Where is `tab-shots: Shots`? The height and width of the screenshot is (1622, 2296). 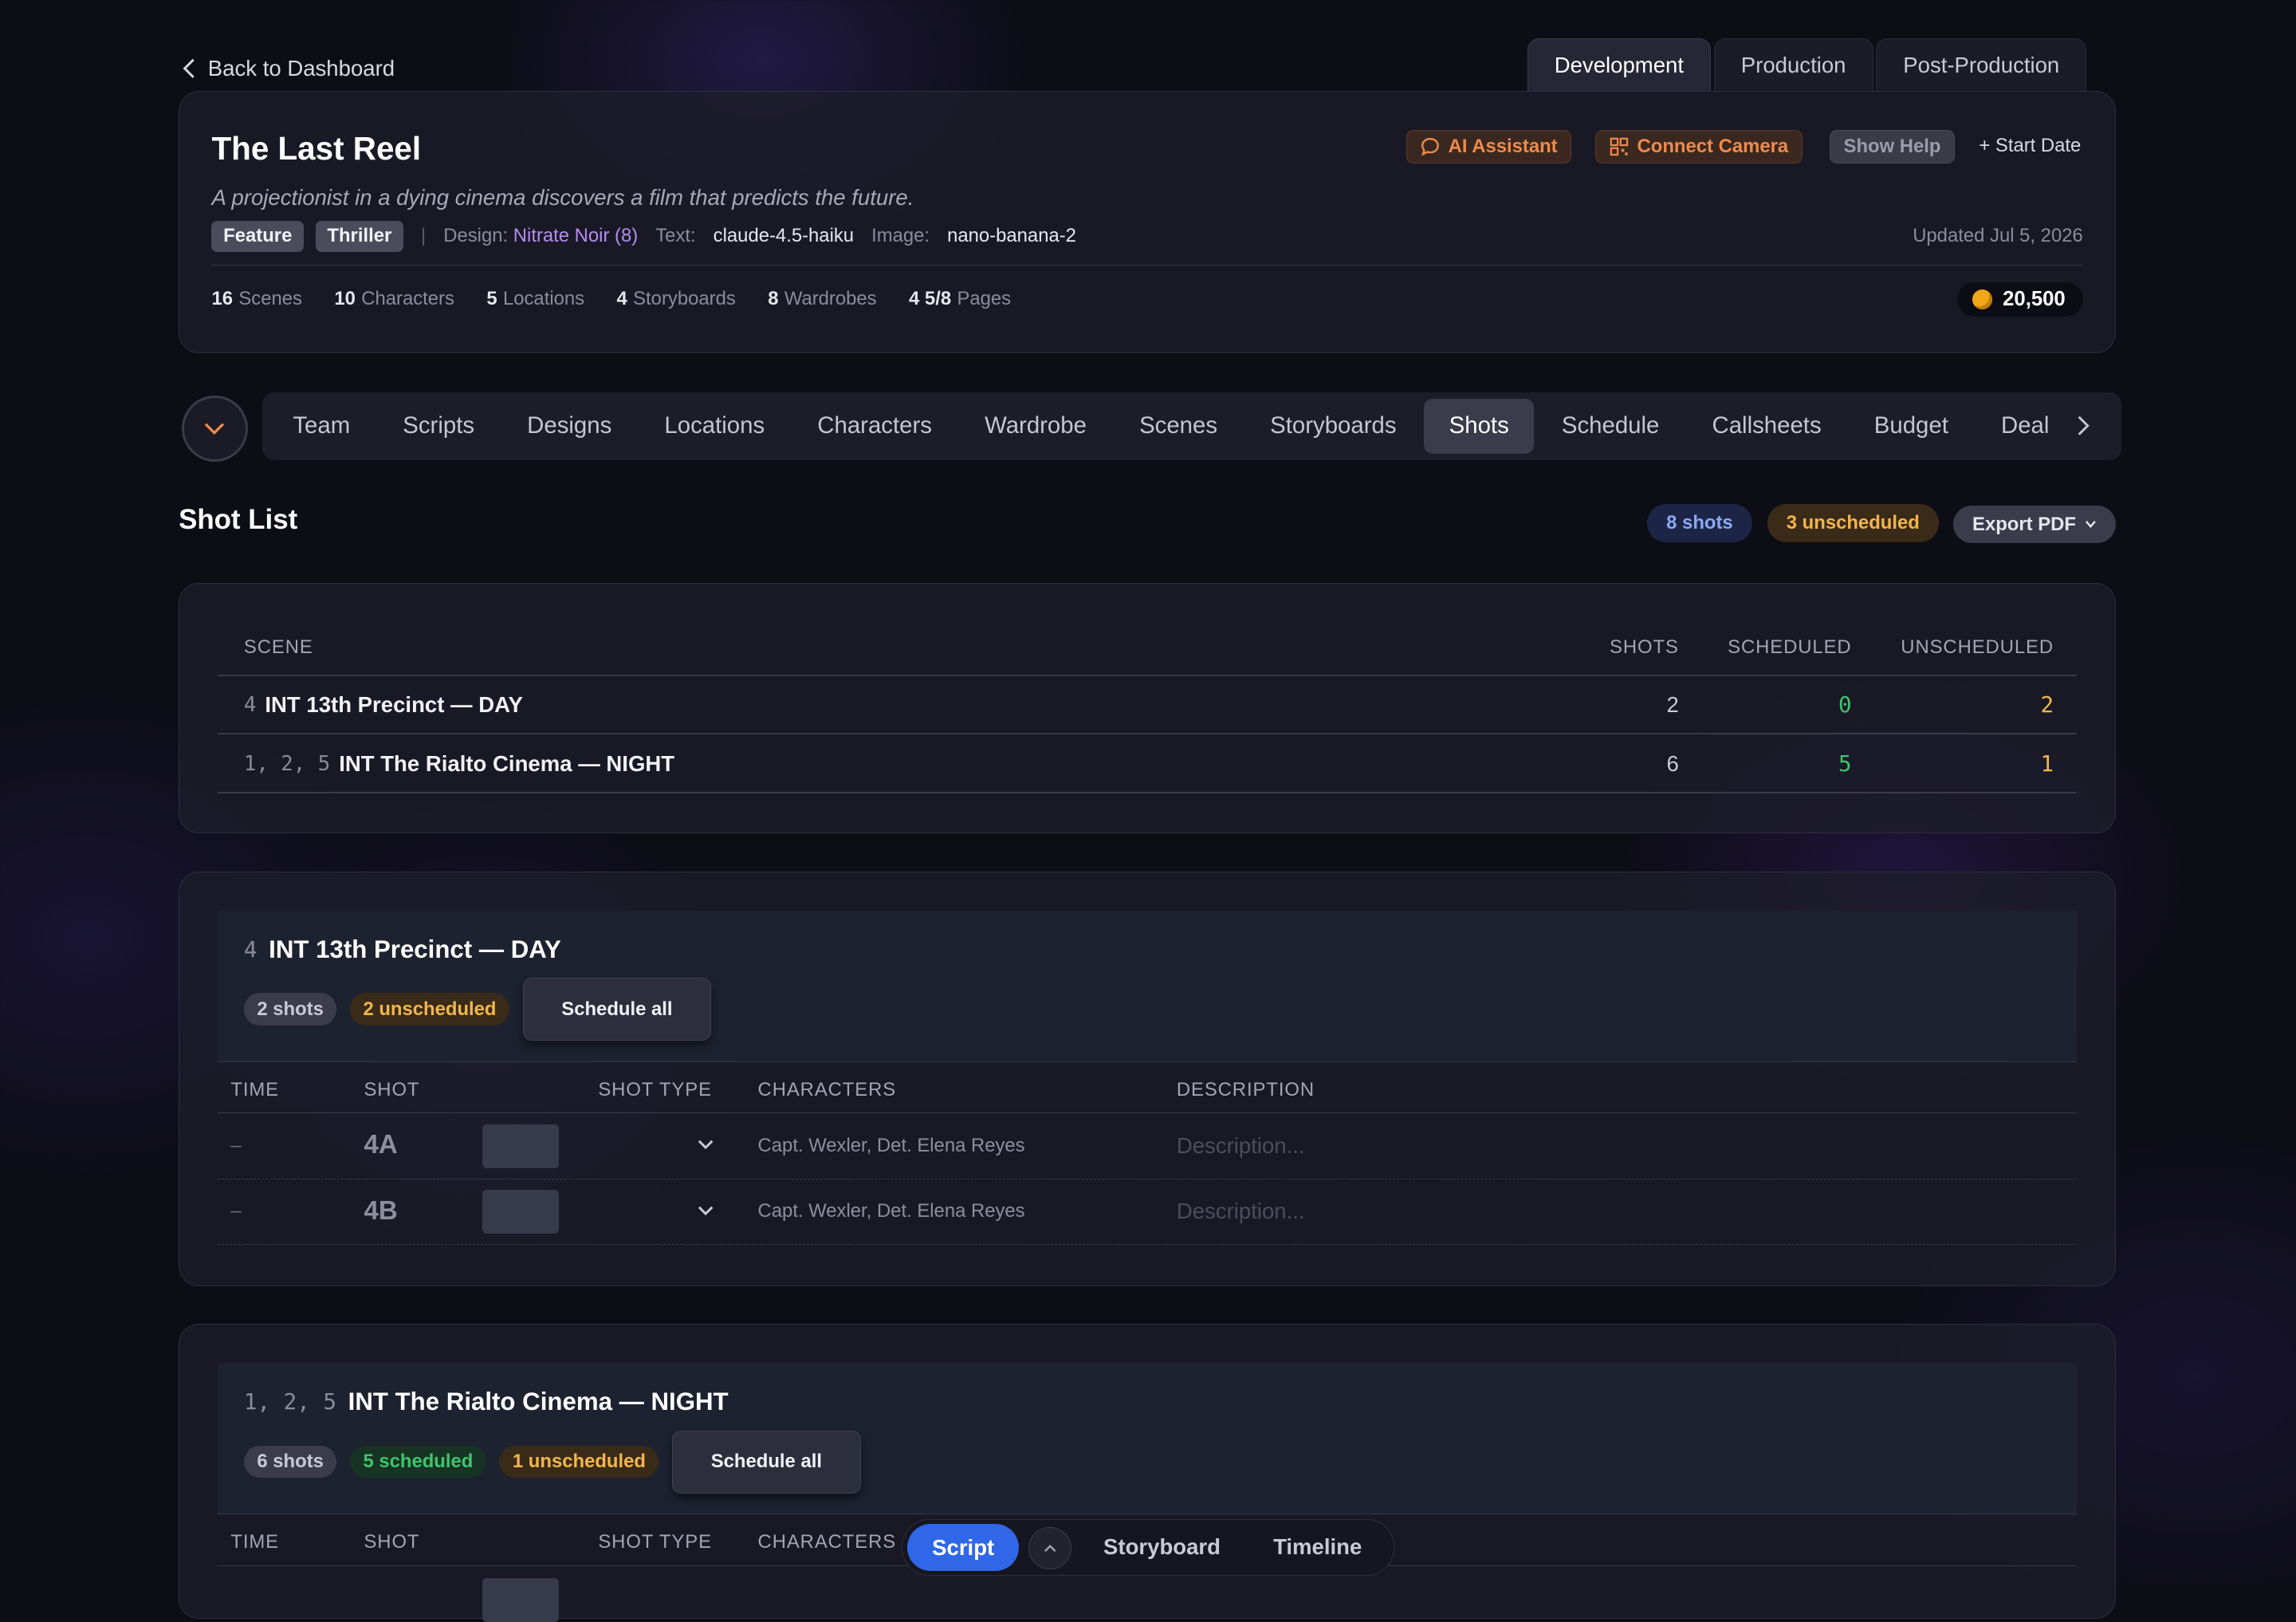 tab-shots: Shots is located at coordinates (1479, 426).